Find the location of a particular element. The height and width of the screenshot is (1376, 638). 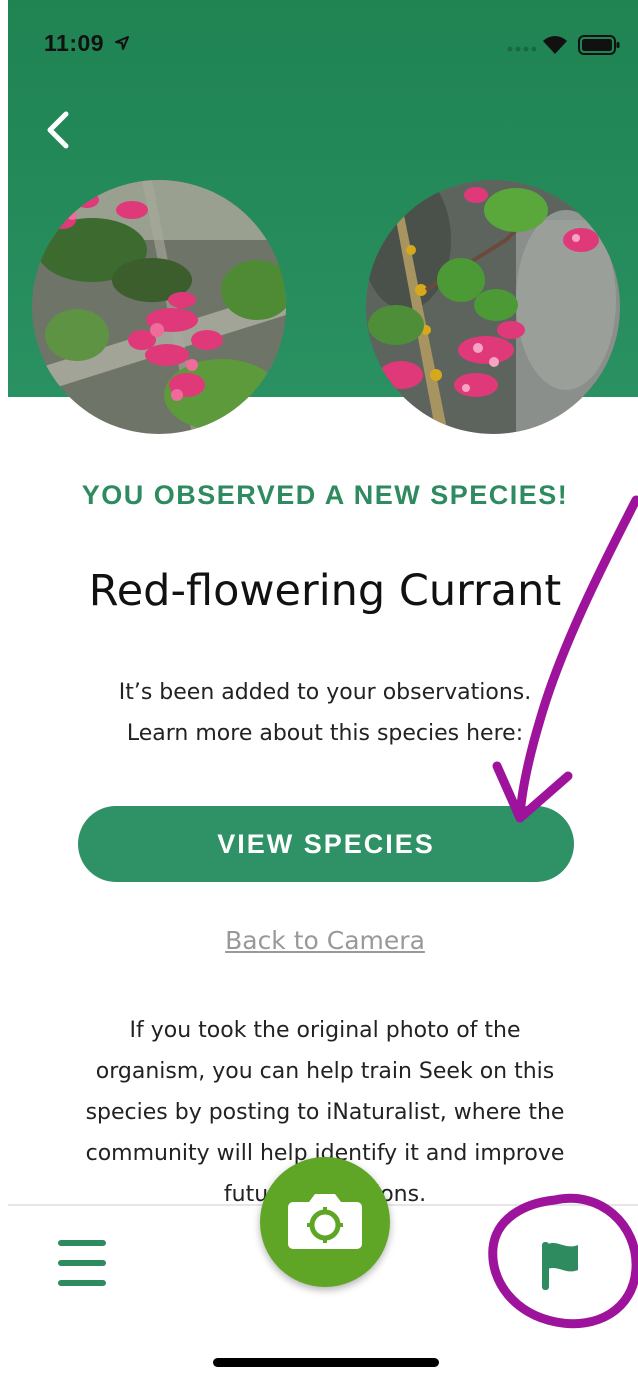

wifi-icon is located at coordinates (555, 45).